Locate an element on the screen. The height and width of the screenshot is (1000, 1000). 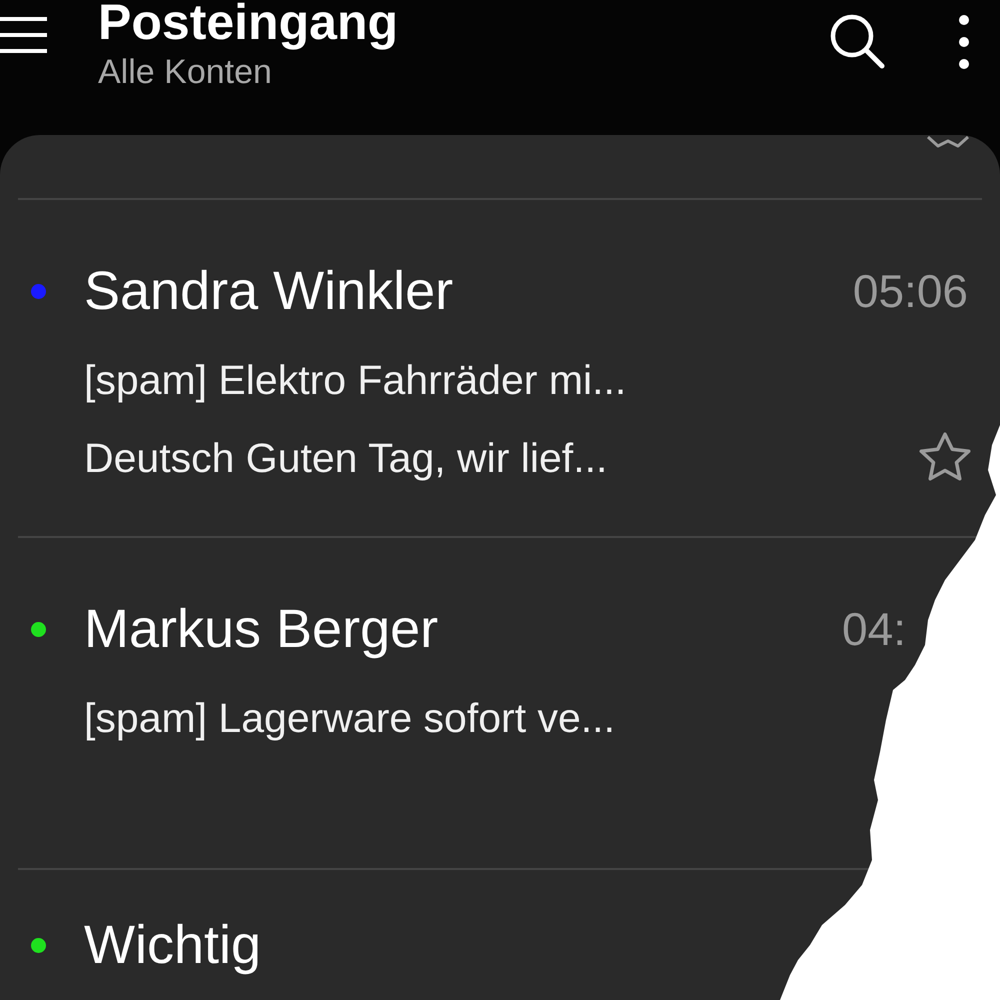
sender-name: Sandra Winkler is located at coordinates (269, 291).